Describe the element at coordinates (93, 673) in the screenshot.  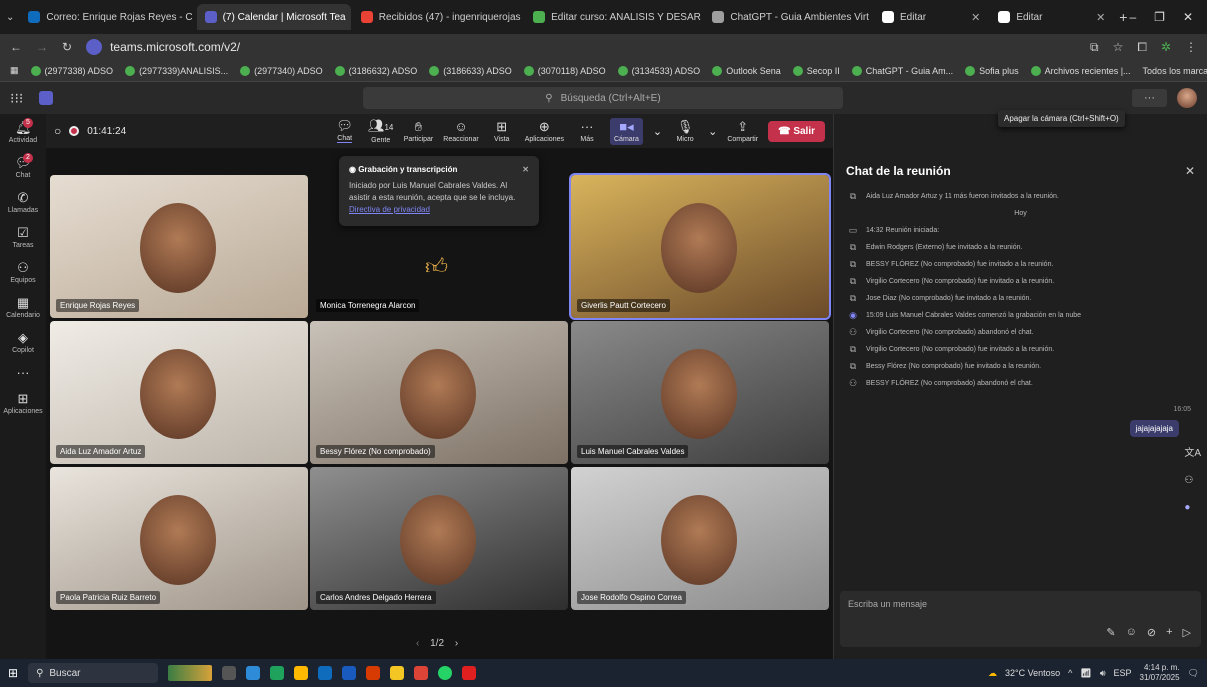
I see `taskbar-search: ⚲ Buscar` at that location.